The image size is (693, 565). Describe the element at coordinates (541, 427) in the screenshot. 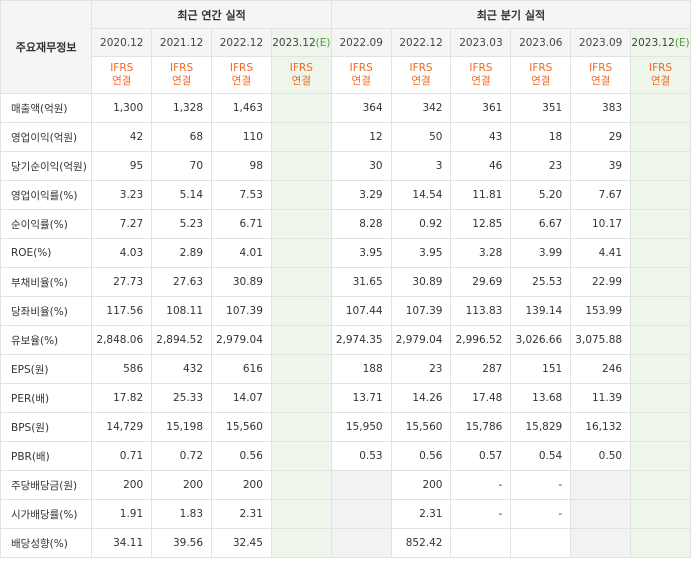

I see `table-cell: 15,829` at that location.